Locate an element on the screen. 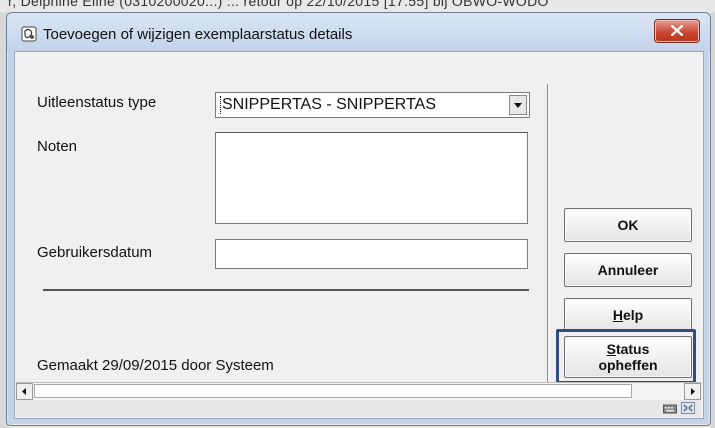 The image size is (715, 428). status-label-line1: tatus is located at coordinates (632, 349).